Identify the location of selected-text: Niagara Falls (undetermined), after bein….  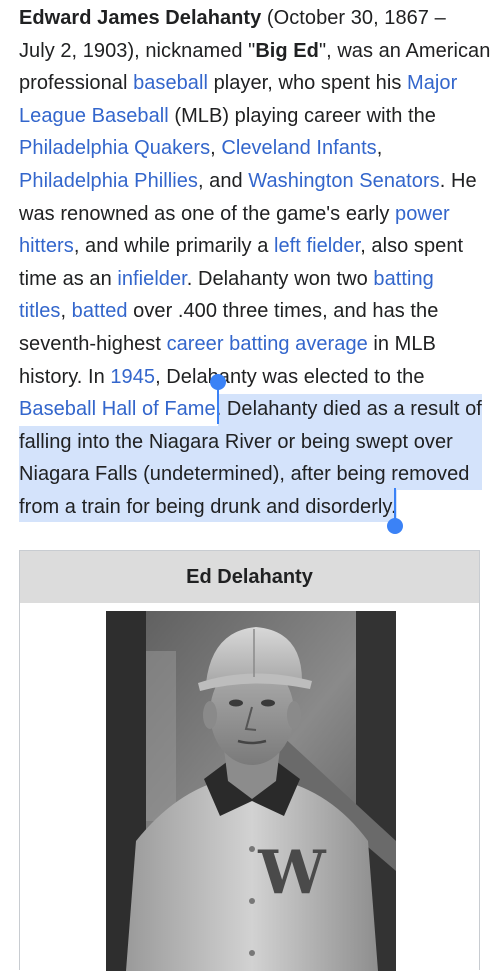
(244, 474).